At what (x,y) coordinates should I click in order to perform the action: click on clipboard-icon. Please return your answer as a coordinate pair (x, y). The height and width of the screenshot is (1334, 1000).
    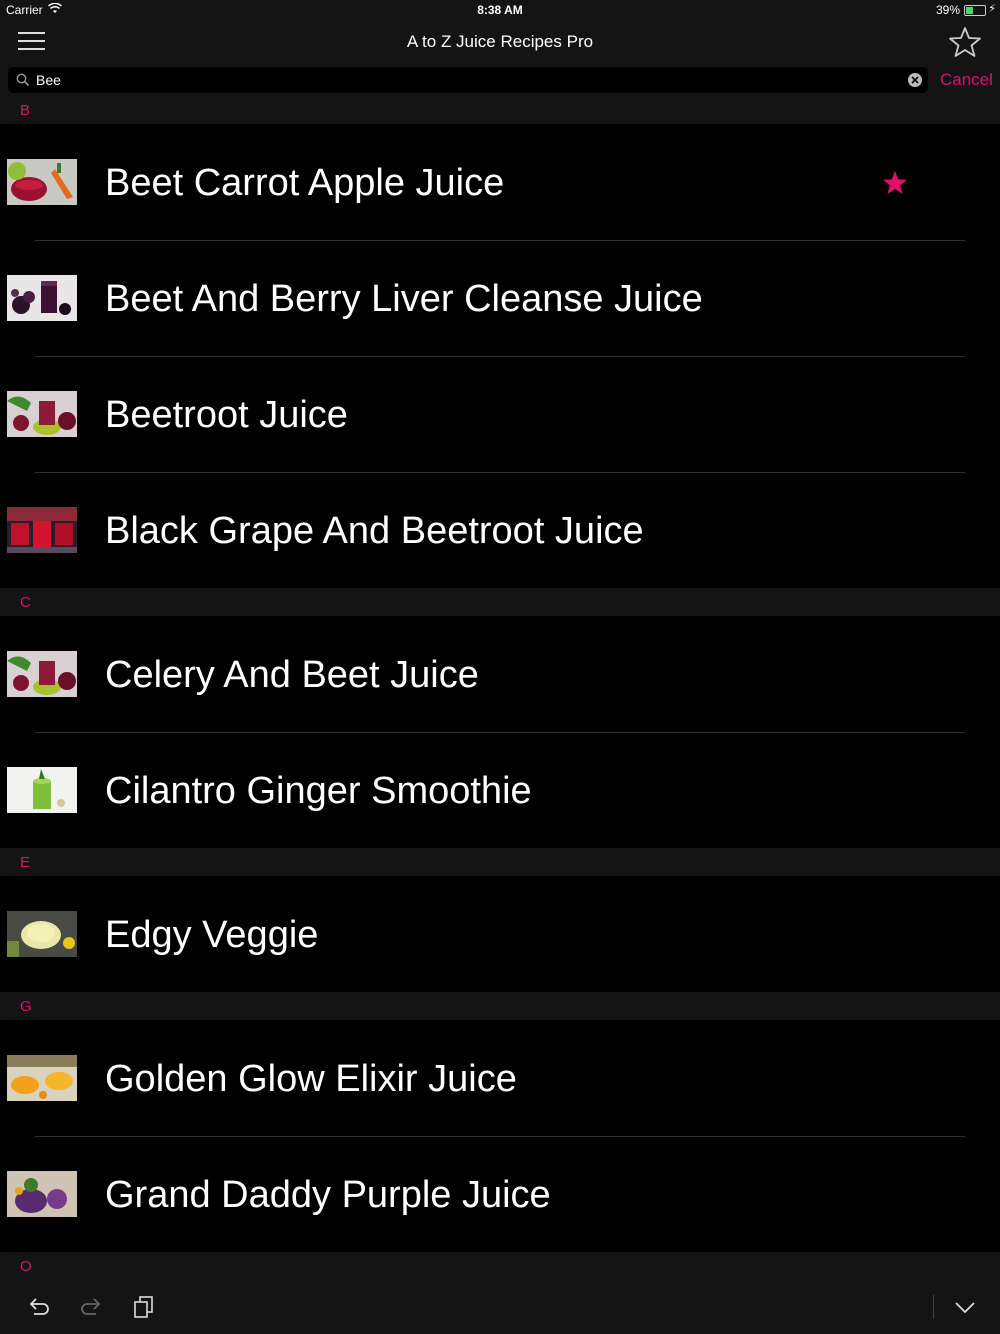
    Looking at the image, I should click on (144, 1307).